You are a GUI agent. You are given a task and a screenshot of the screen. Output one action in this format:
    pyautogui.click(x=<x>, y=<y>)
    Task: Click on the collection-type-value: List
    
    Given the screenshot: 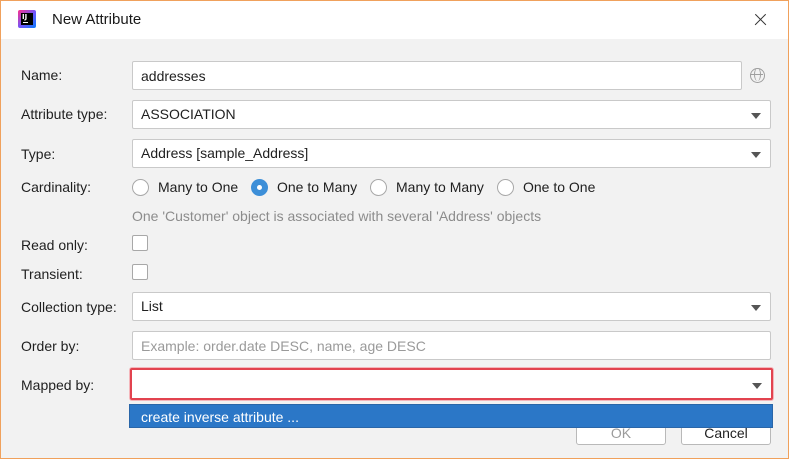 What is the action you would take?
    pyautogui.click(x=152, y=306)
    